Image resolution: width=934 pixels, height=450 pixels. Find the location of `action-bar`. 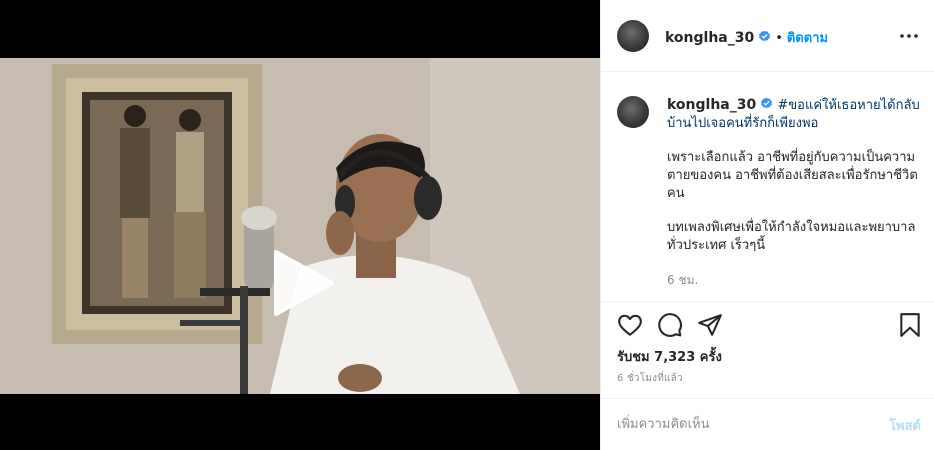

action-bar is located at coordinates (767, 326).